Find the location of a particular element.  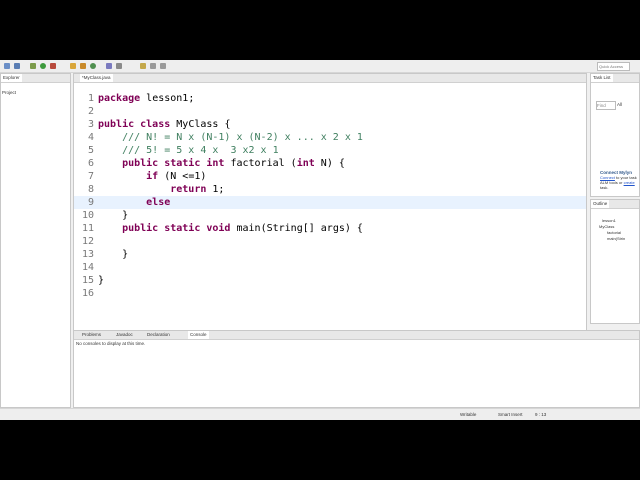

code-token: /// 5! = 5 x 4 x 3 x2 x 1 is located at coordinates (188, 150).